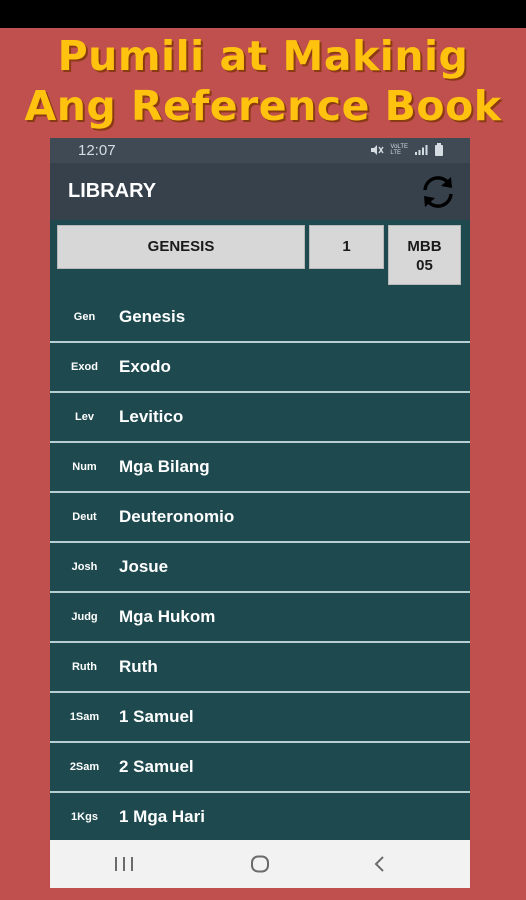 Image resolution: width=526 pixels, height=900 pixels. Describe the element at coordinates (260, 418) in the screenshot. I see `book-list-item: Lev Levitico` at that location.